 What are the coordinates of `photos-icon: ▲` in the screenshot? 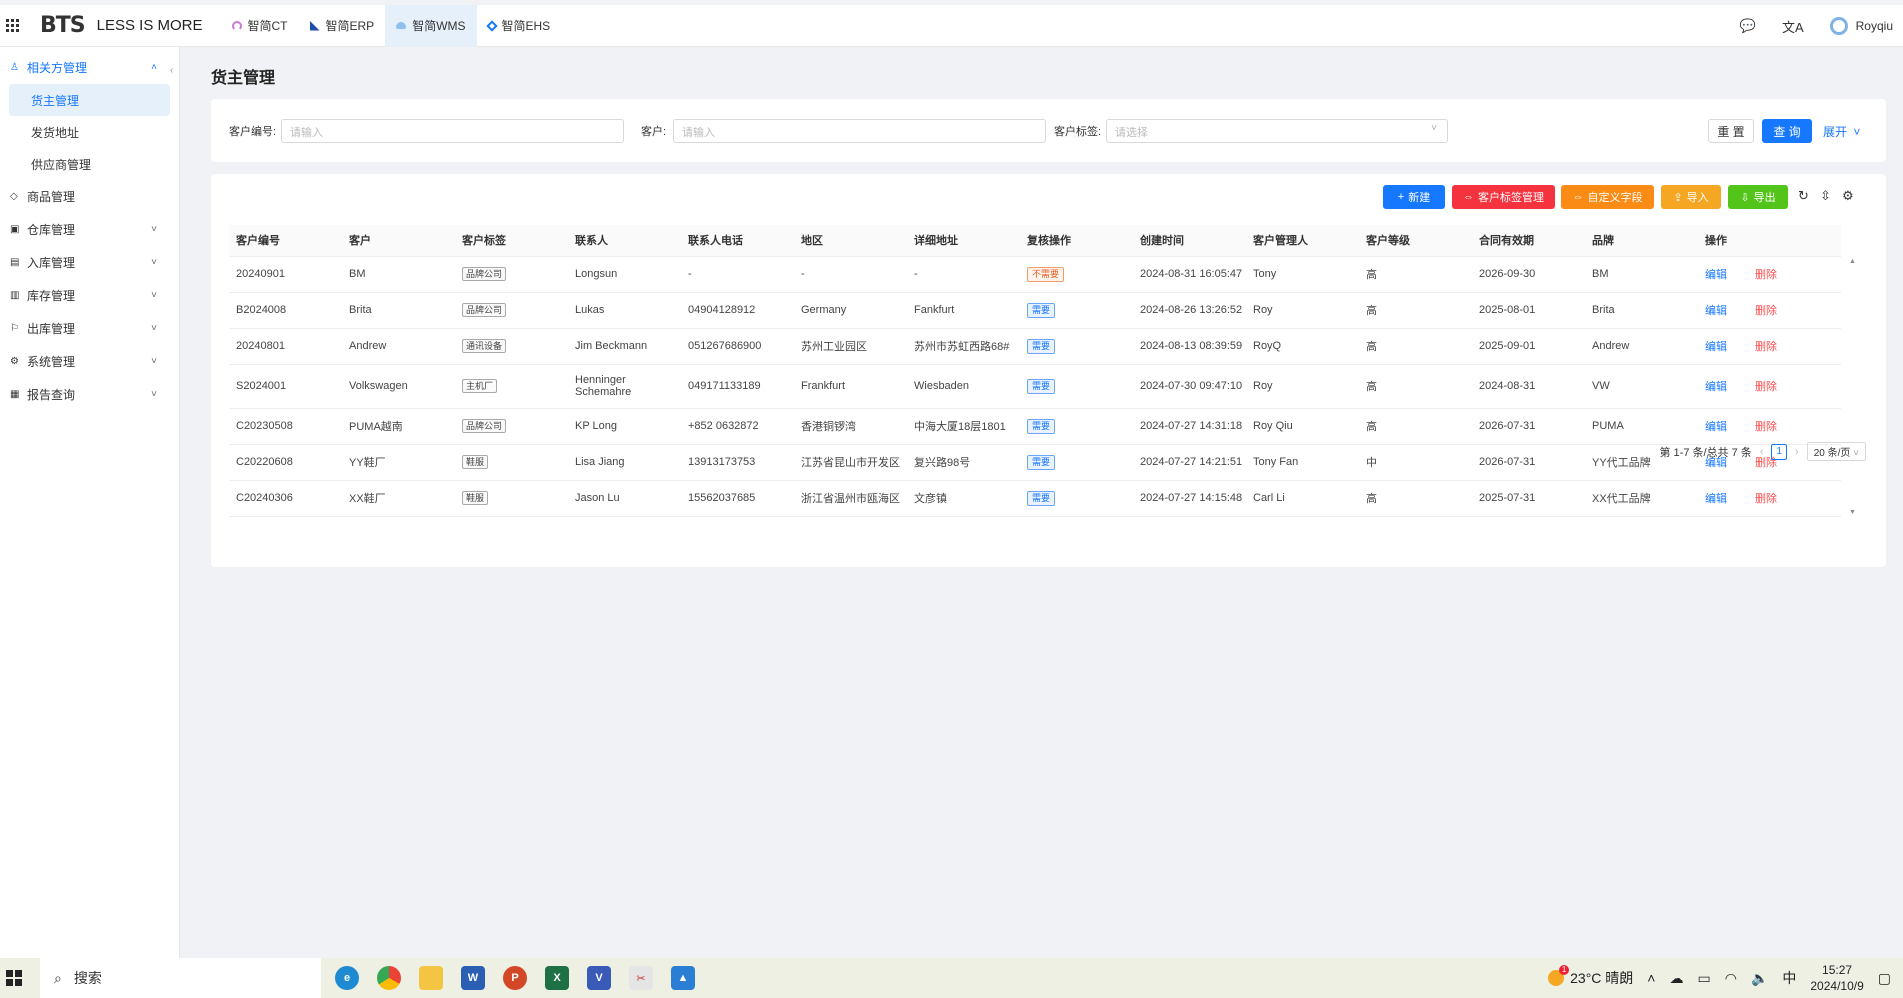 It's located at (683, 978).